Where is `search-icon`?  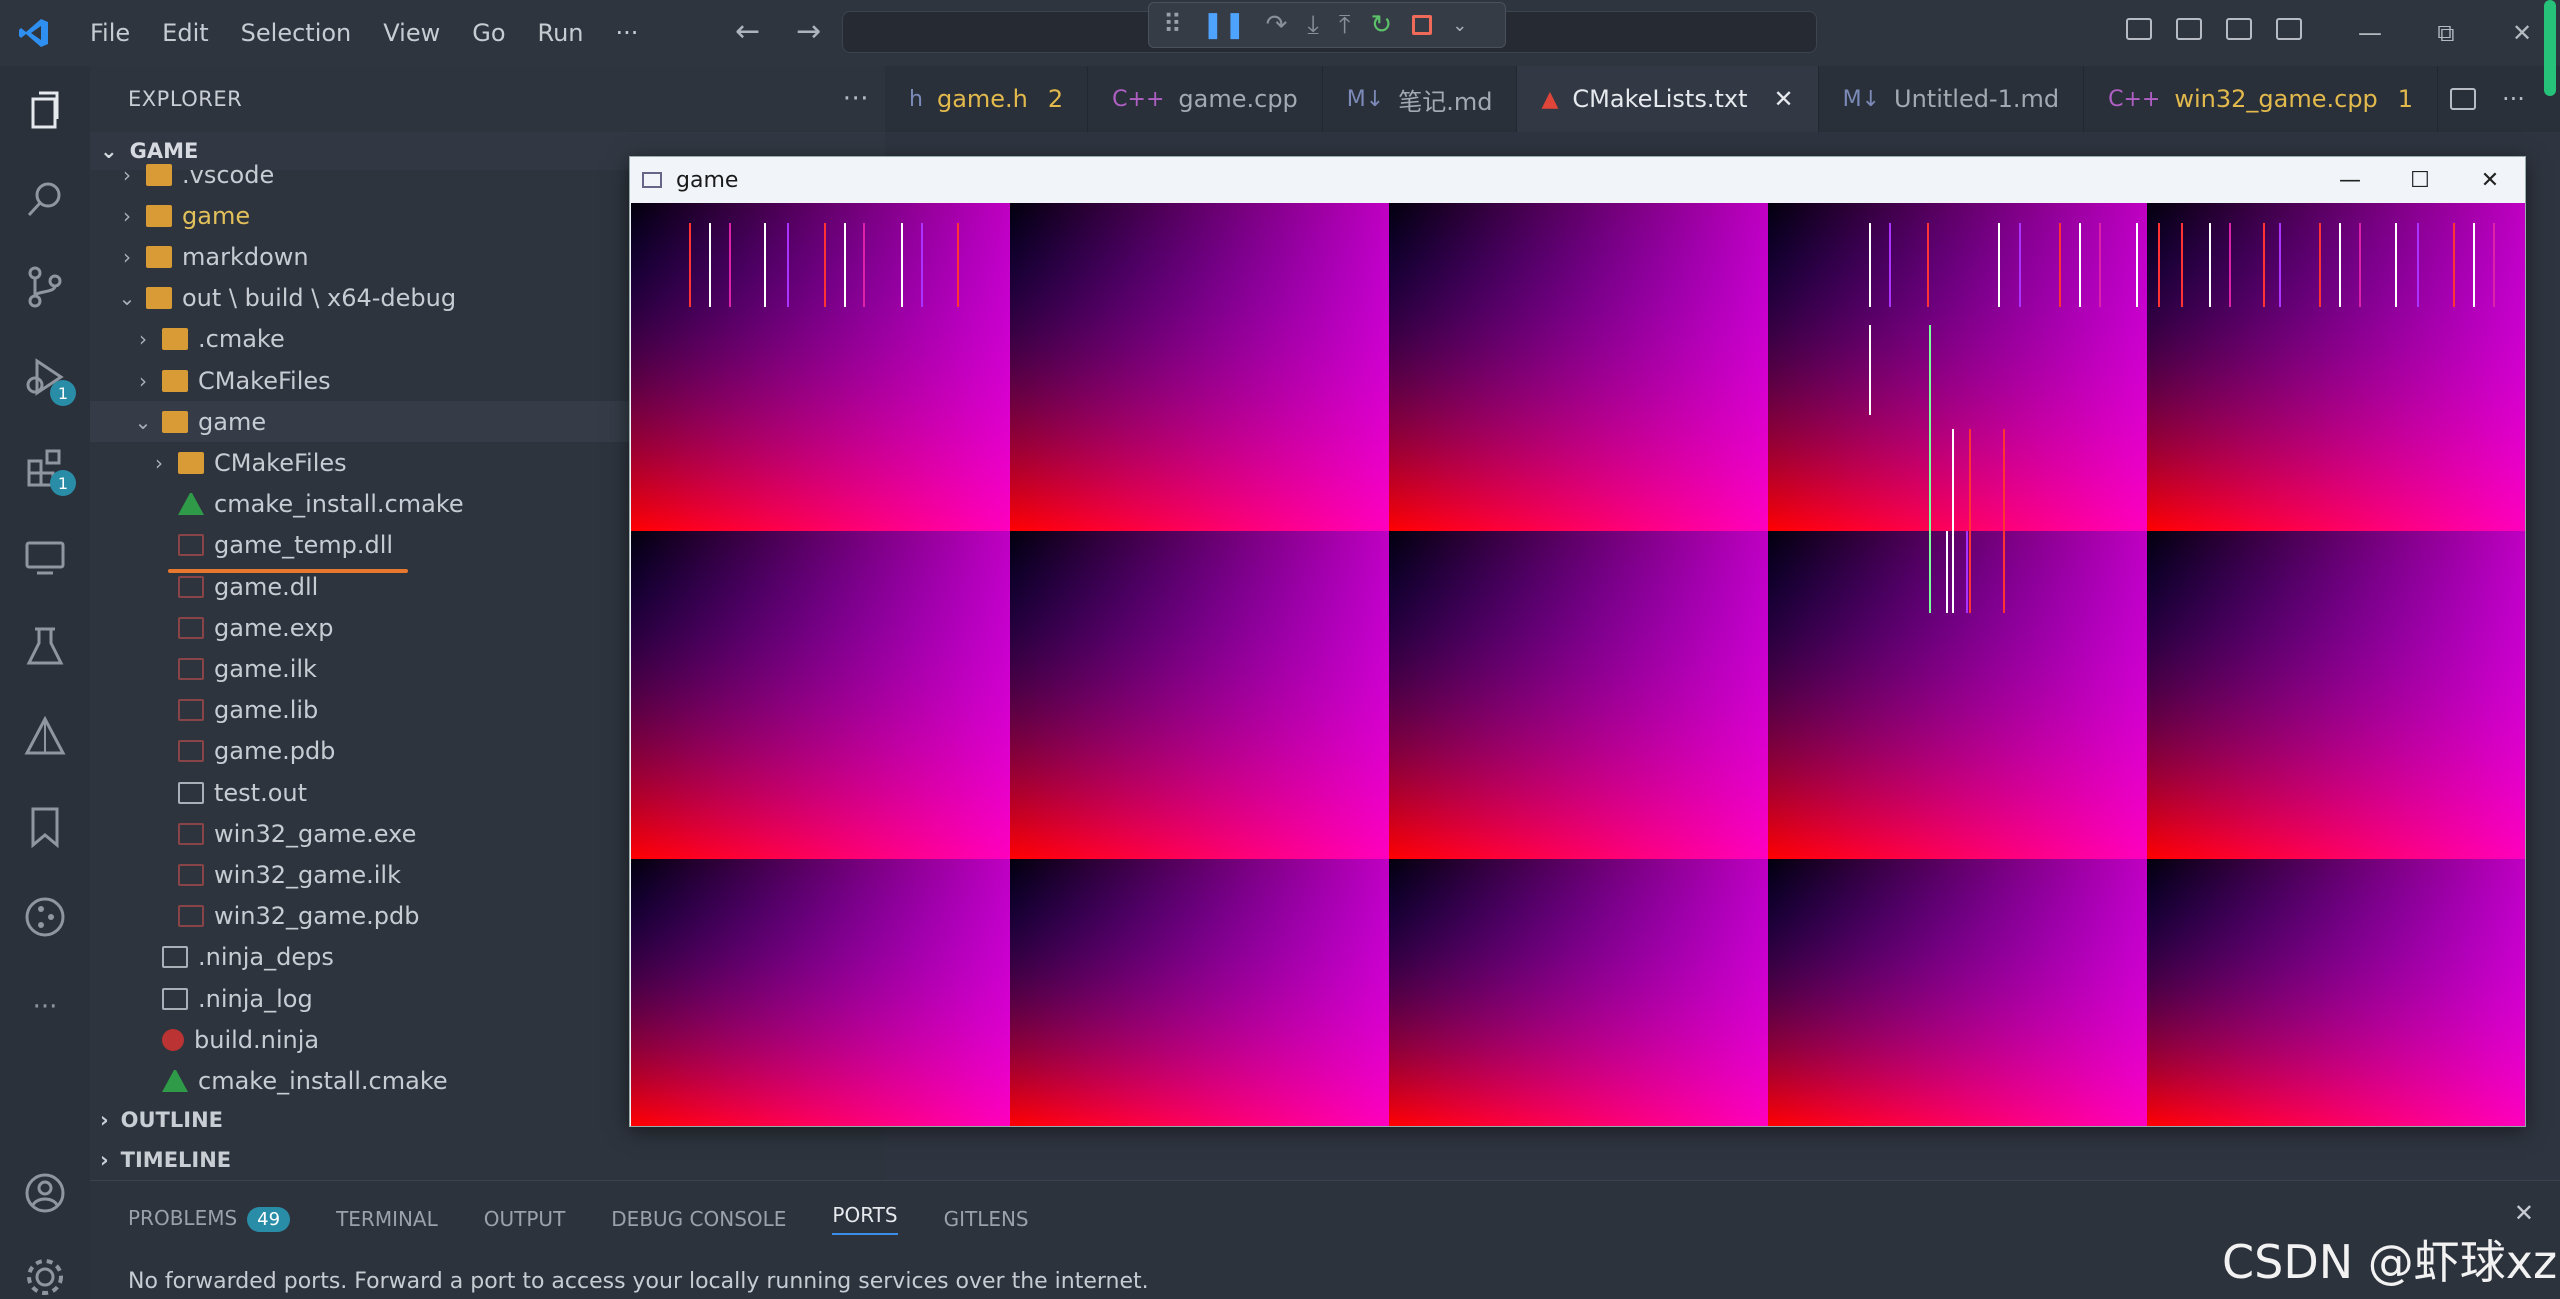 search-icon is located at coordinates (45, 199).